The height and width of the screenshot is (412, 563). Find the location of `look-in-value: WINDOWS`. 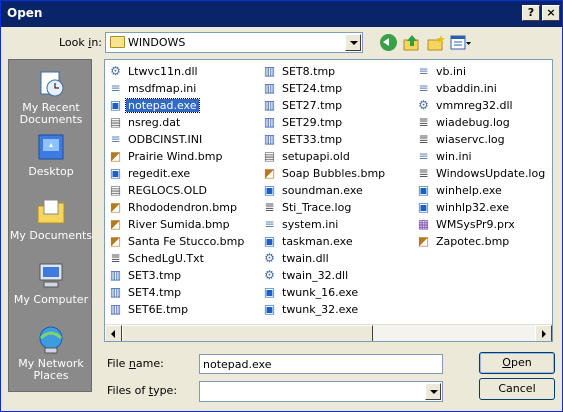

look-in-value: WINDOWS is located at coordinates (157, 42).